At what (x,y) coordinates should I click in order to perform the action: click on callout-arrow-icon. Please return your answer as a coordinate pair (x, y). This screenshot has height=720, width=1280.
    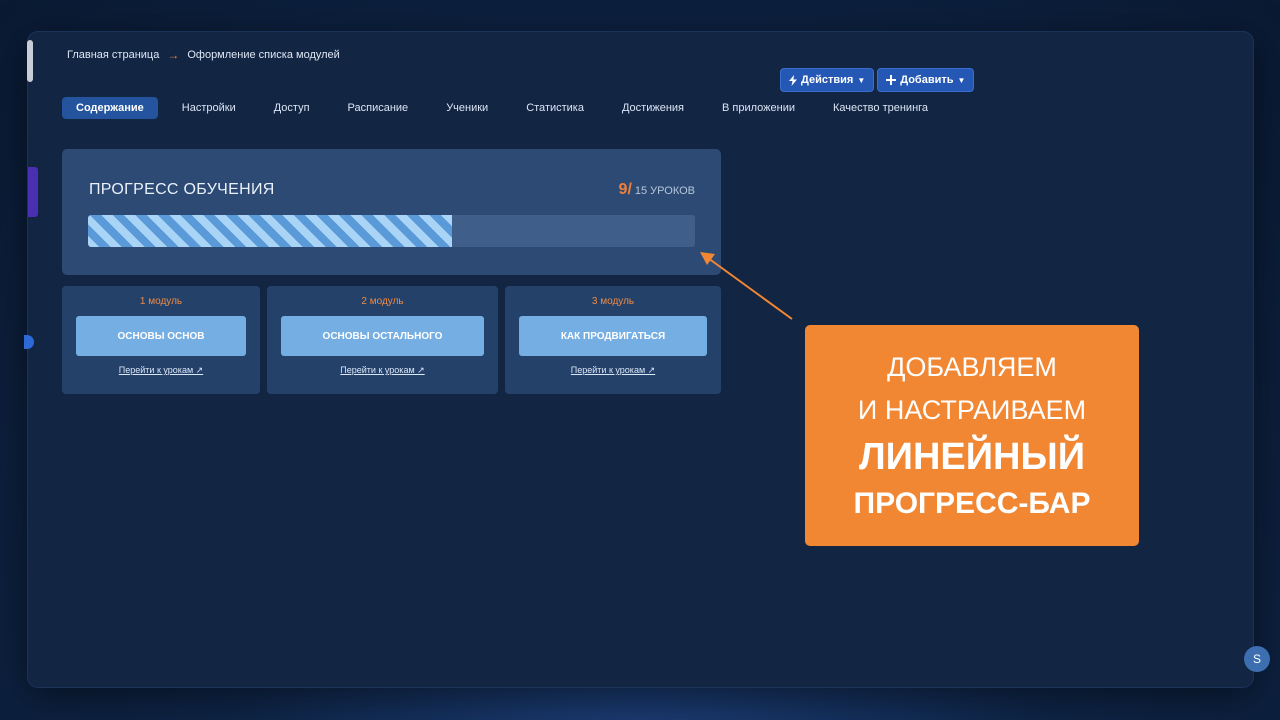
    Looking at the image, I should click on (746, 286).